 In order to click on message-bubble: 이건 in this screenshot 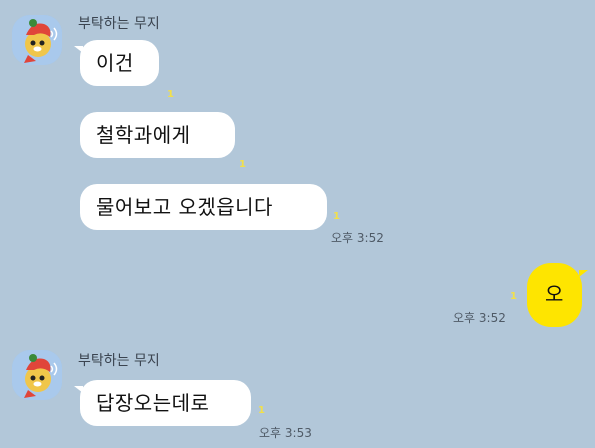, I will do `click(116, 63)`.